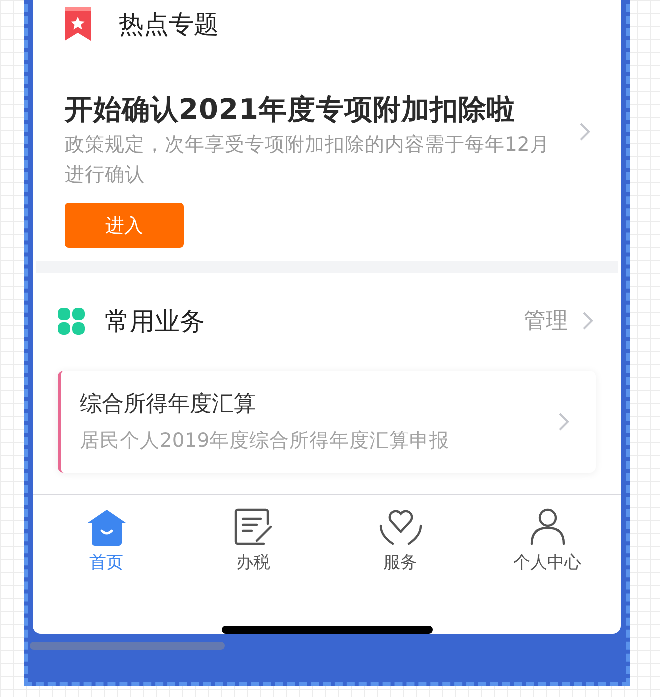  Describe the element at coordinates (547, 527) in the screenshot. I see `person-icon` at that location.